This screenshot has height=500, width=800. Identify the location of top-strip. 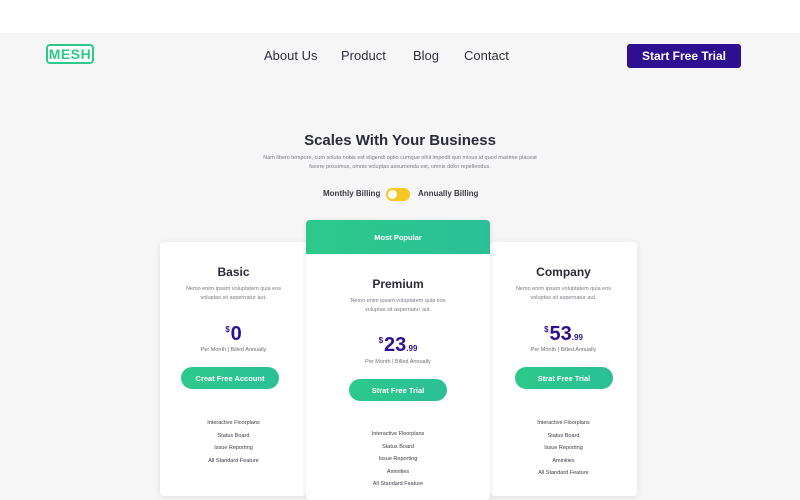
(400, 16).